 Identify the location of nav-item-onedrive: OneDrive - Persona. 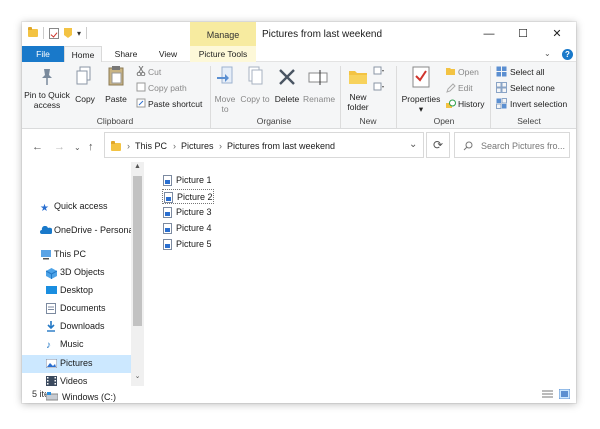
(88, 230).